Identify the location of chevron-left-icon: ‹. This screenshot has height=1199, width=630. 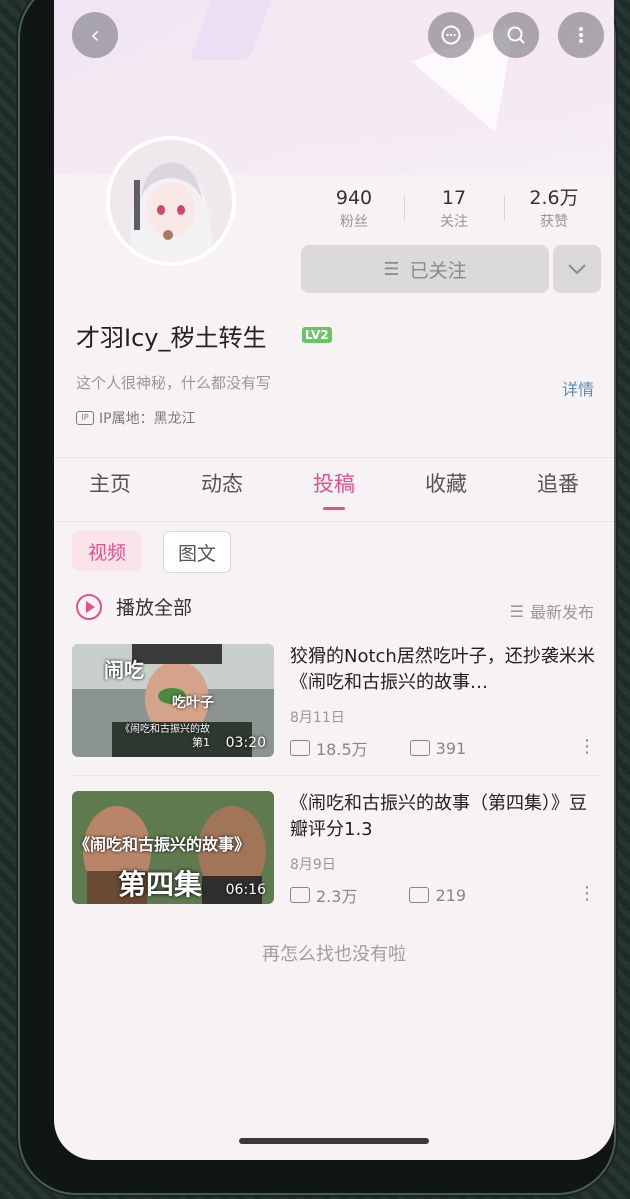
(95, 35).